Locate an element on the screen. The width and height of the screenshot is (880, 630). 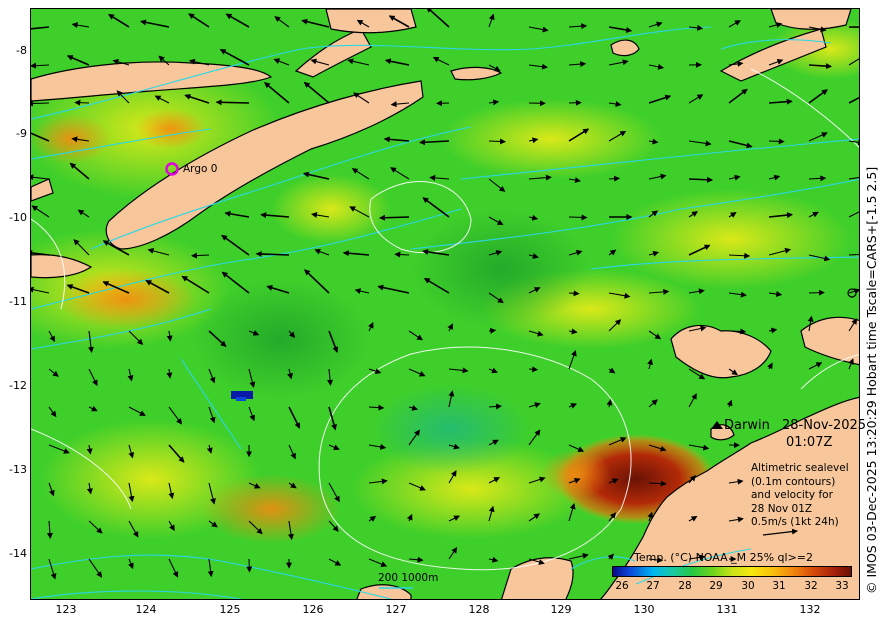
colorbar-tick: 28 is located at coordinates (685, 586).